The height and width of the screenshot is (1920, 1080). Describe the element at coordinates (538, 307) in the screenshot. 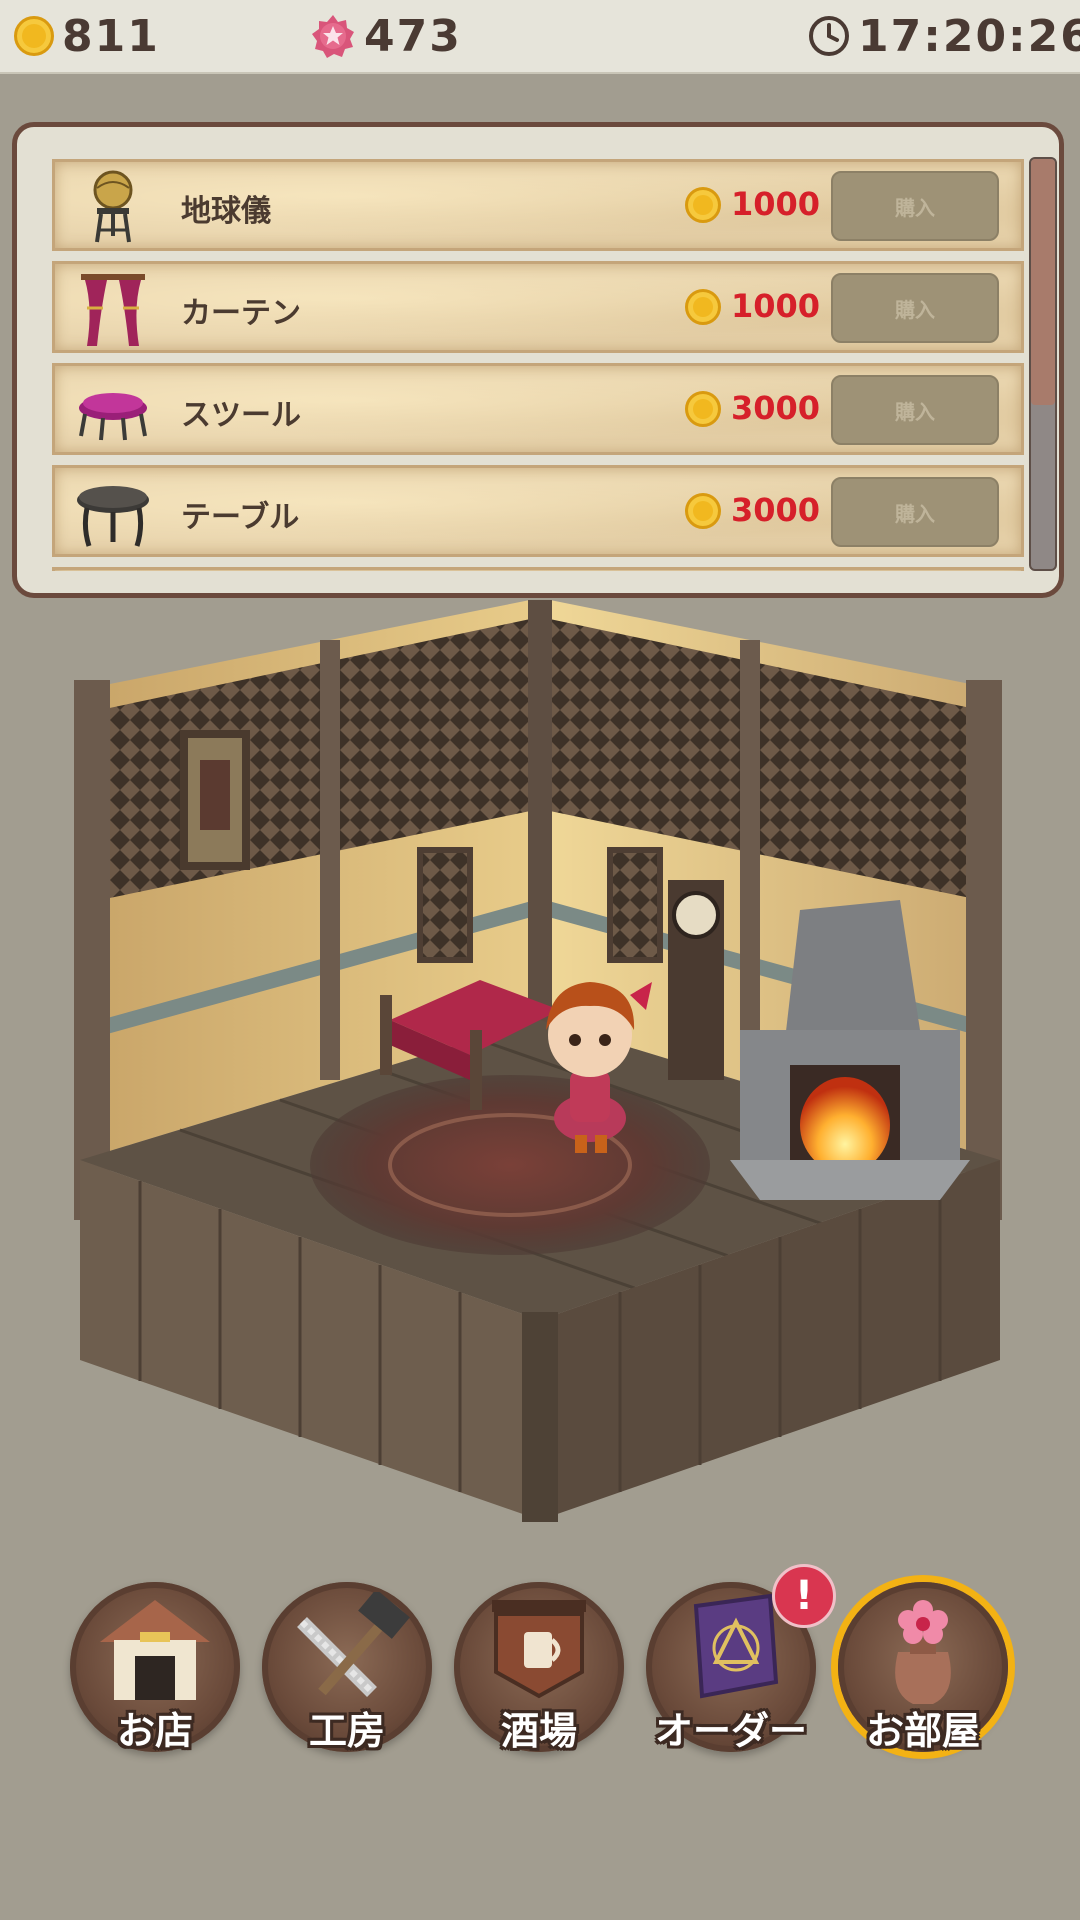

I see `shop-item-row: カーテン 1000 購入` at that location.